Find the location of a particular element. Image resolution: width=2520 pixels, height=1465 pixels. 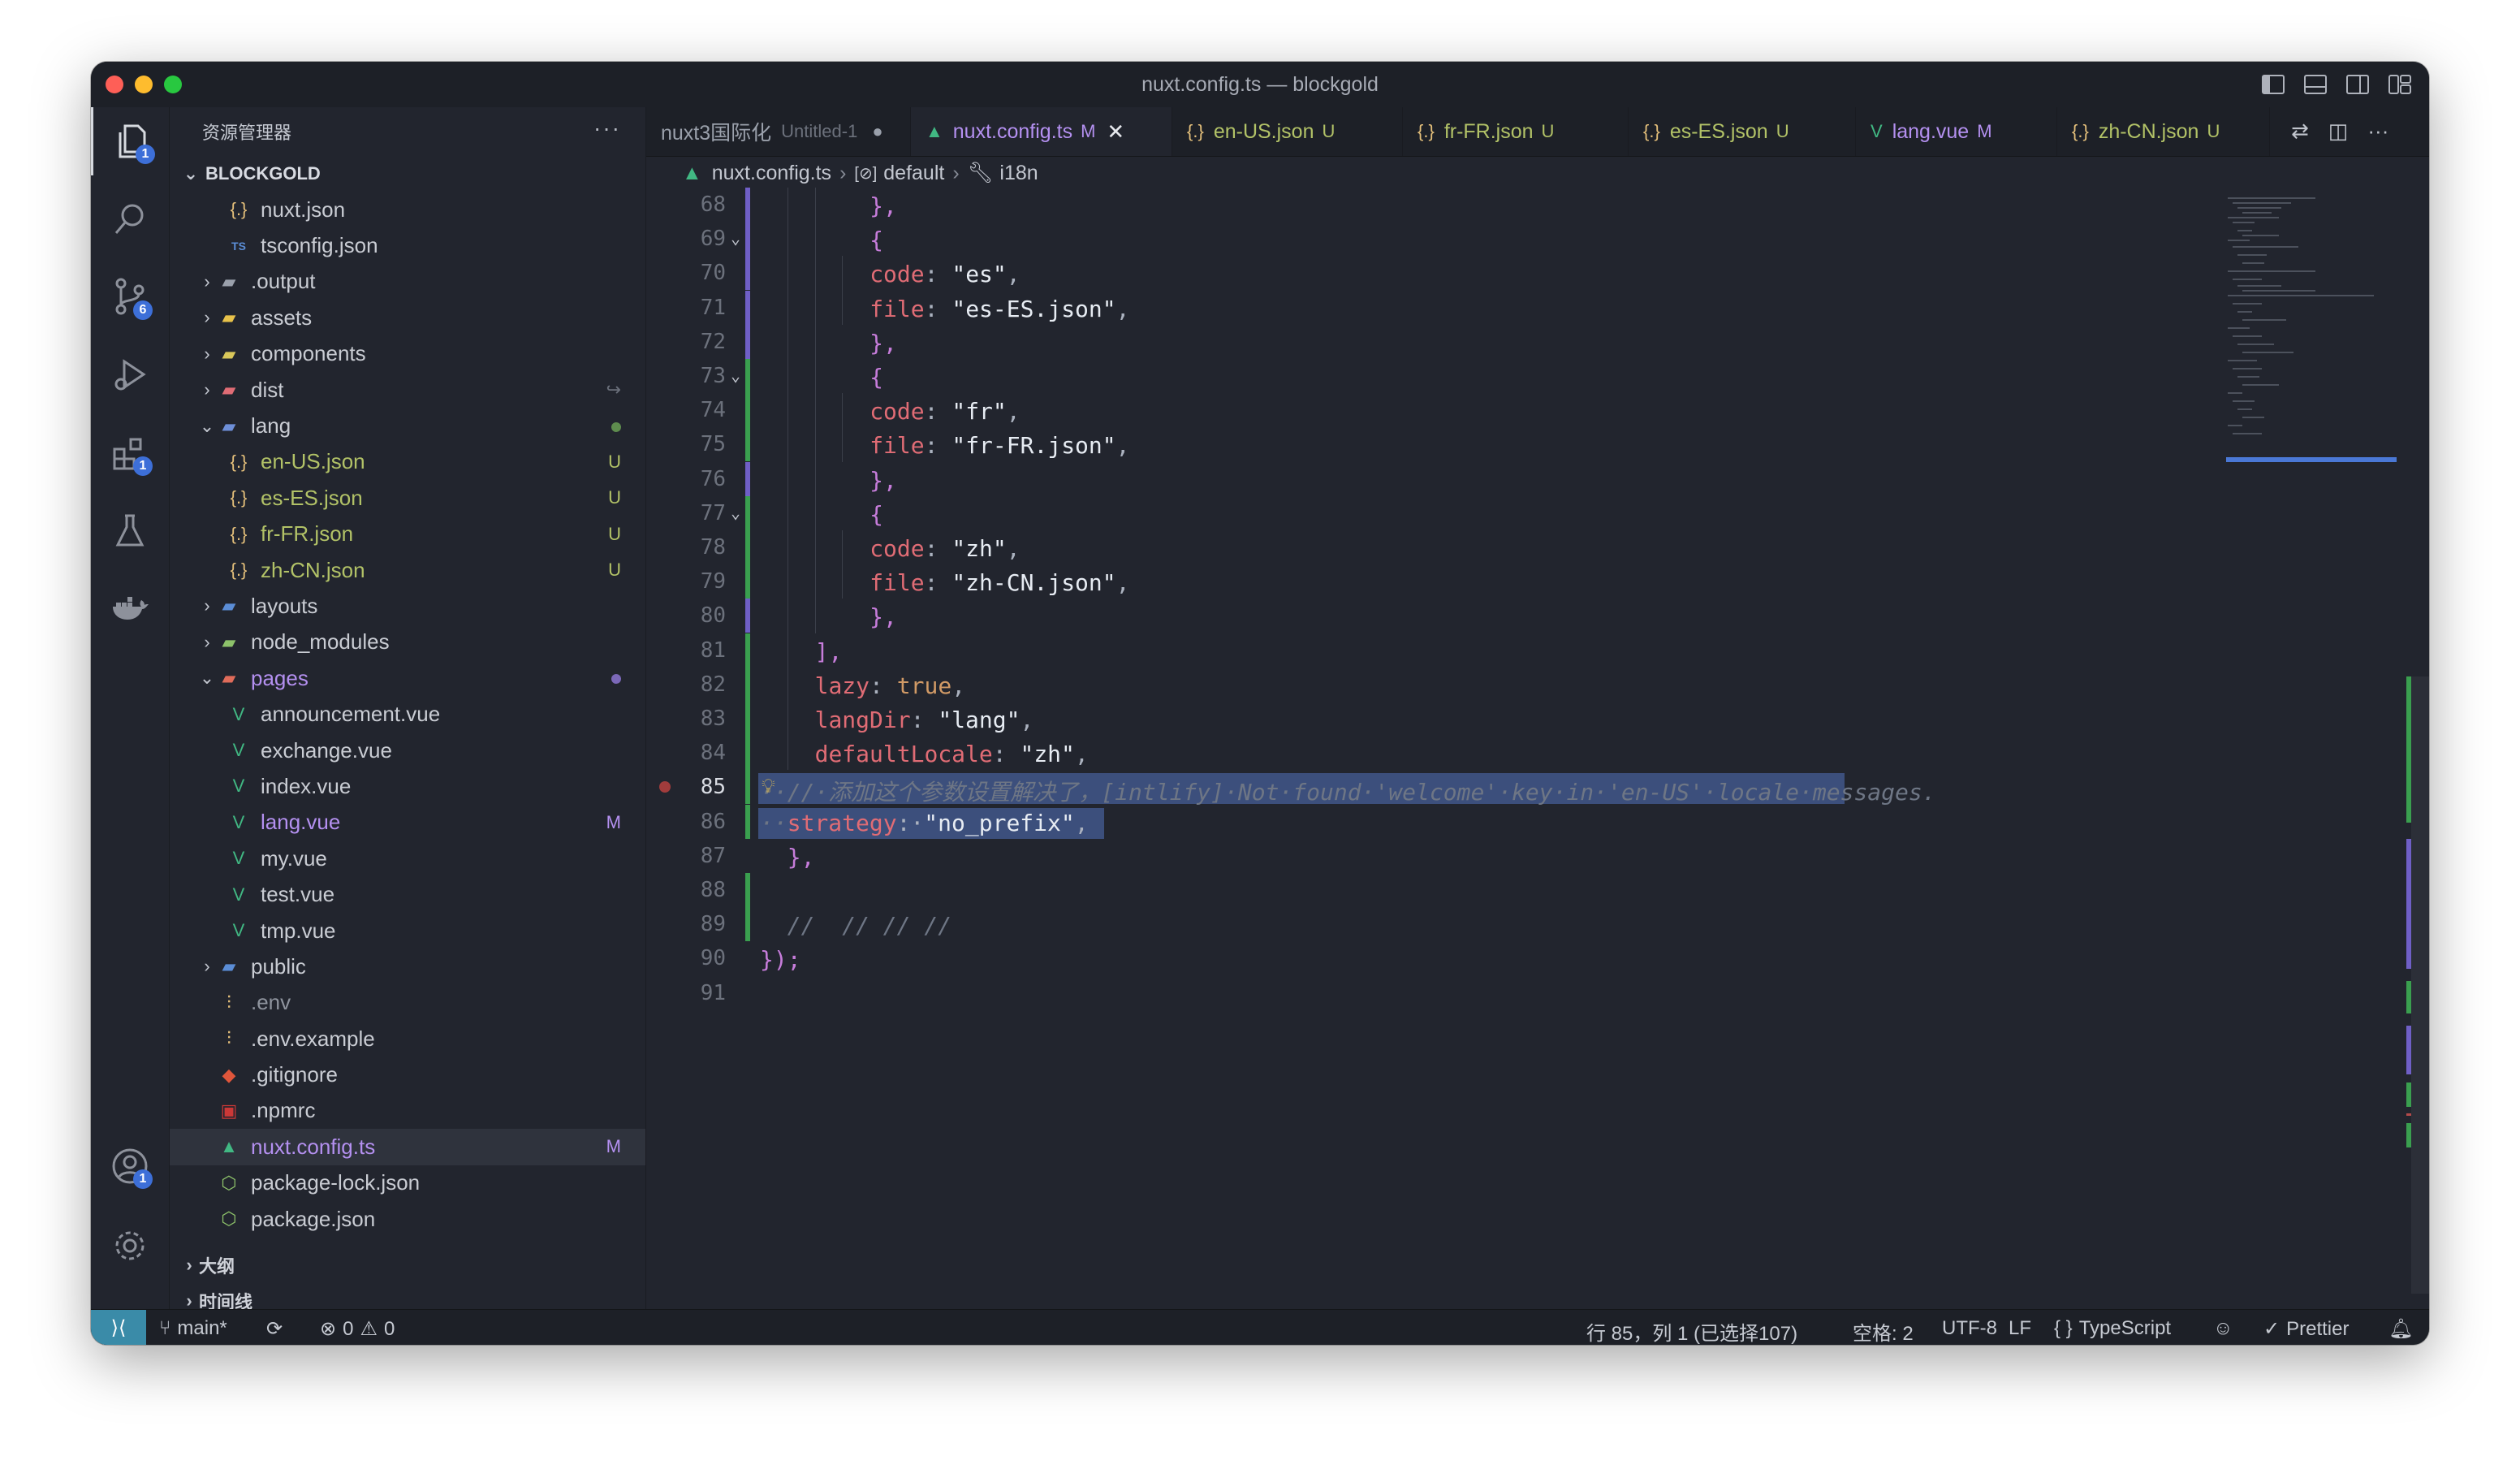

scrollbar-thumb is located at coordinates (2420, 985).